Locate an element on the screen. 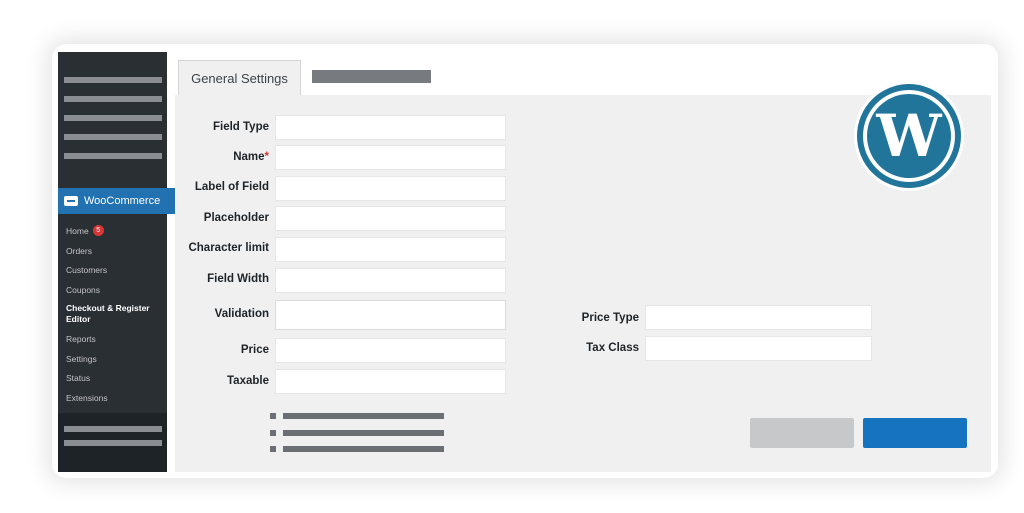 Image resolution: width=1024 pixels, height=513 pixels. svg-text: W is located at coordinates (908, 136).